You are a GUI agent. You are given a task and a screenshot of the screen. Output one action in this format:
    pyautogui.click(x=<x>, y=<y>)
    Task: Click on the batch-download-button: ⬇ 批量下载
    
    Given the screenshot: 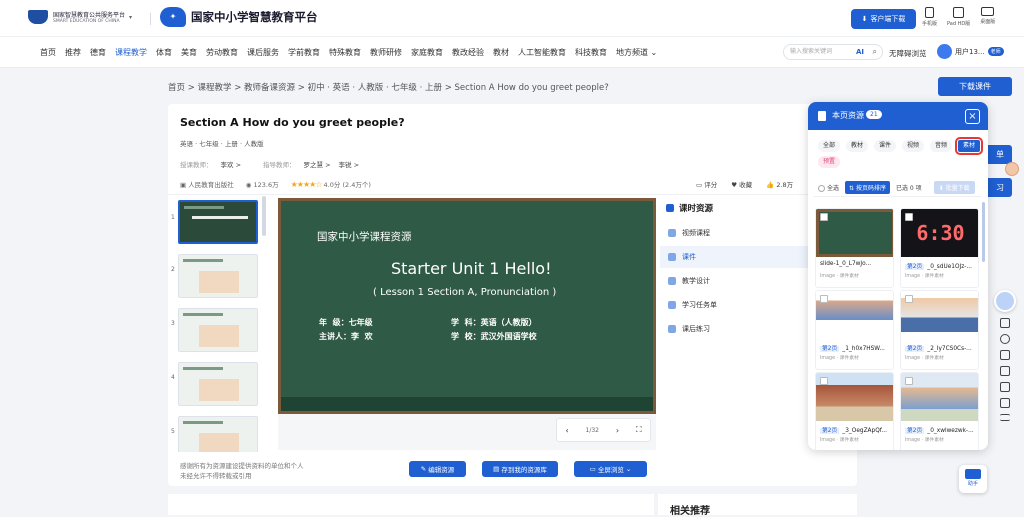 What is the action you would take?
    pyautogui.click(x=954, y=187)
    